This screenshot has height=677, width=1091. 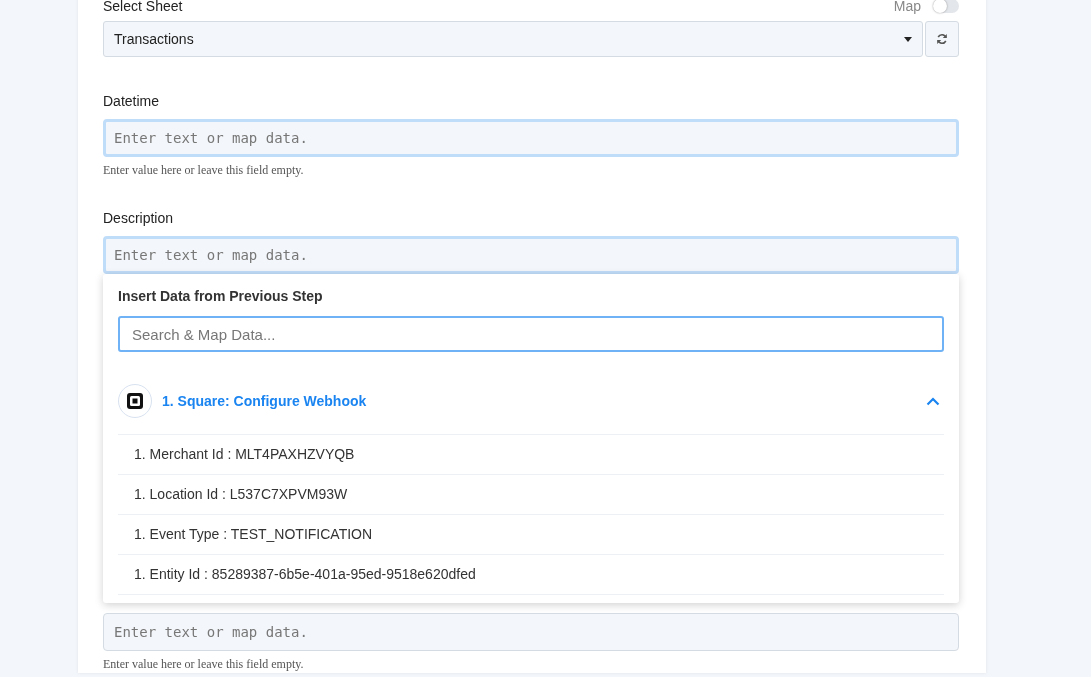 What do you see at coordinates (132, 101) in the screenshot?
I see `field-label: Datetime` at bounding box center [132, 101].